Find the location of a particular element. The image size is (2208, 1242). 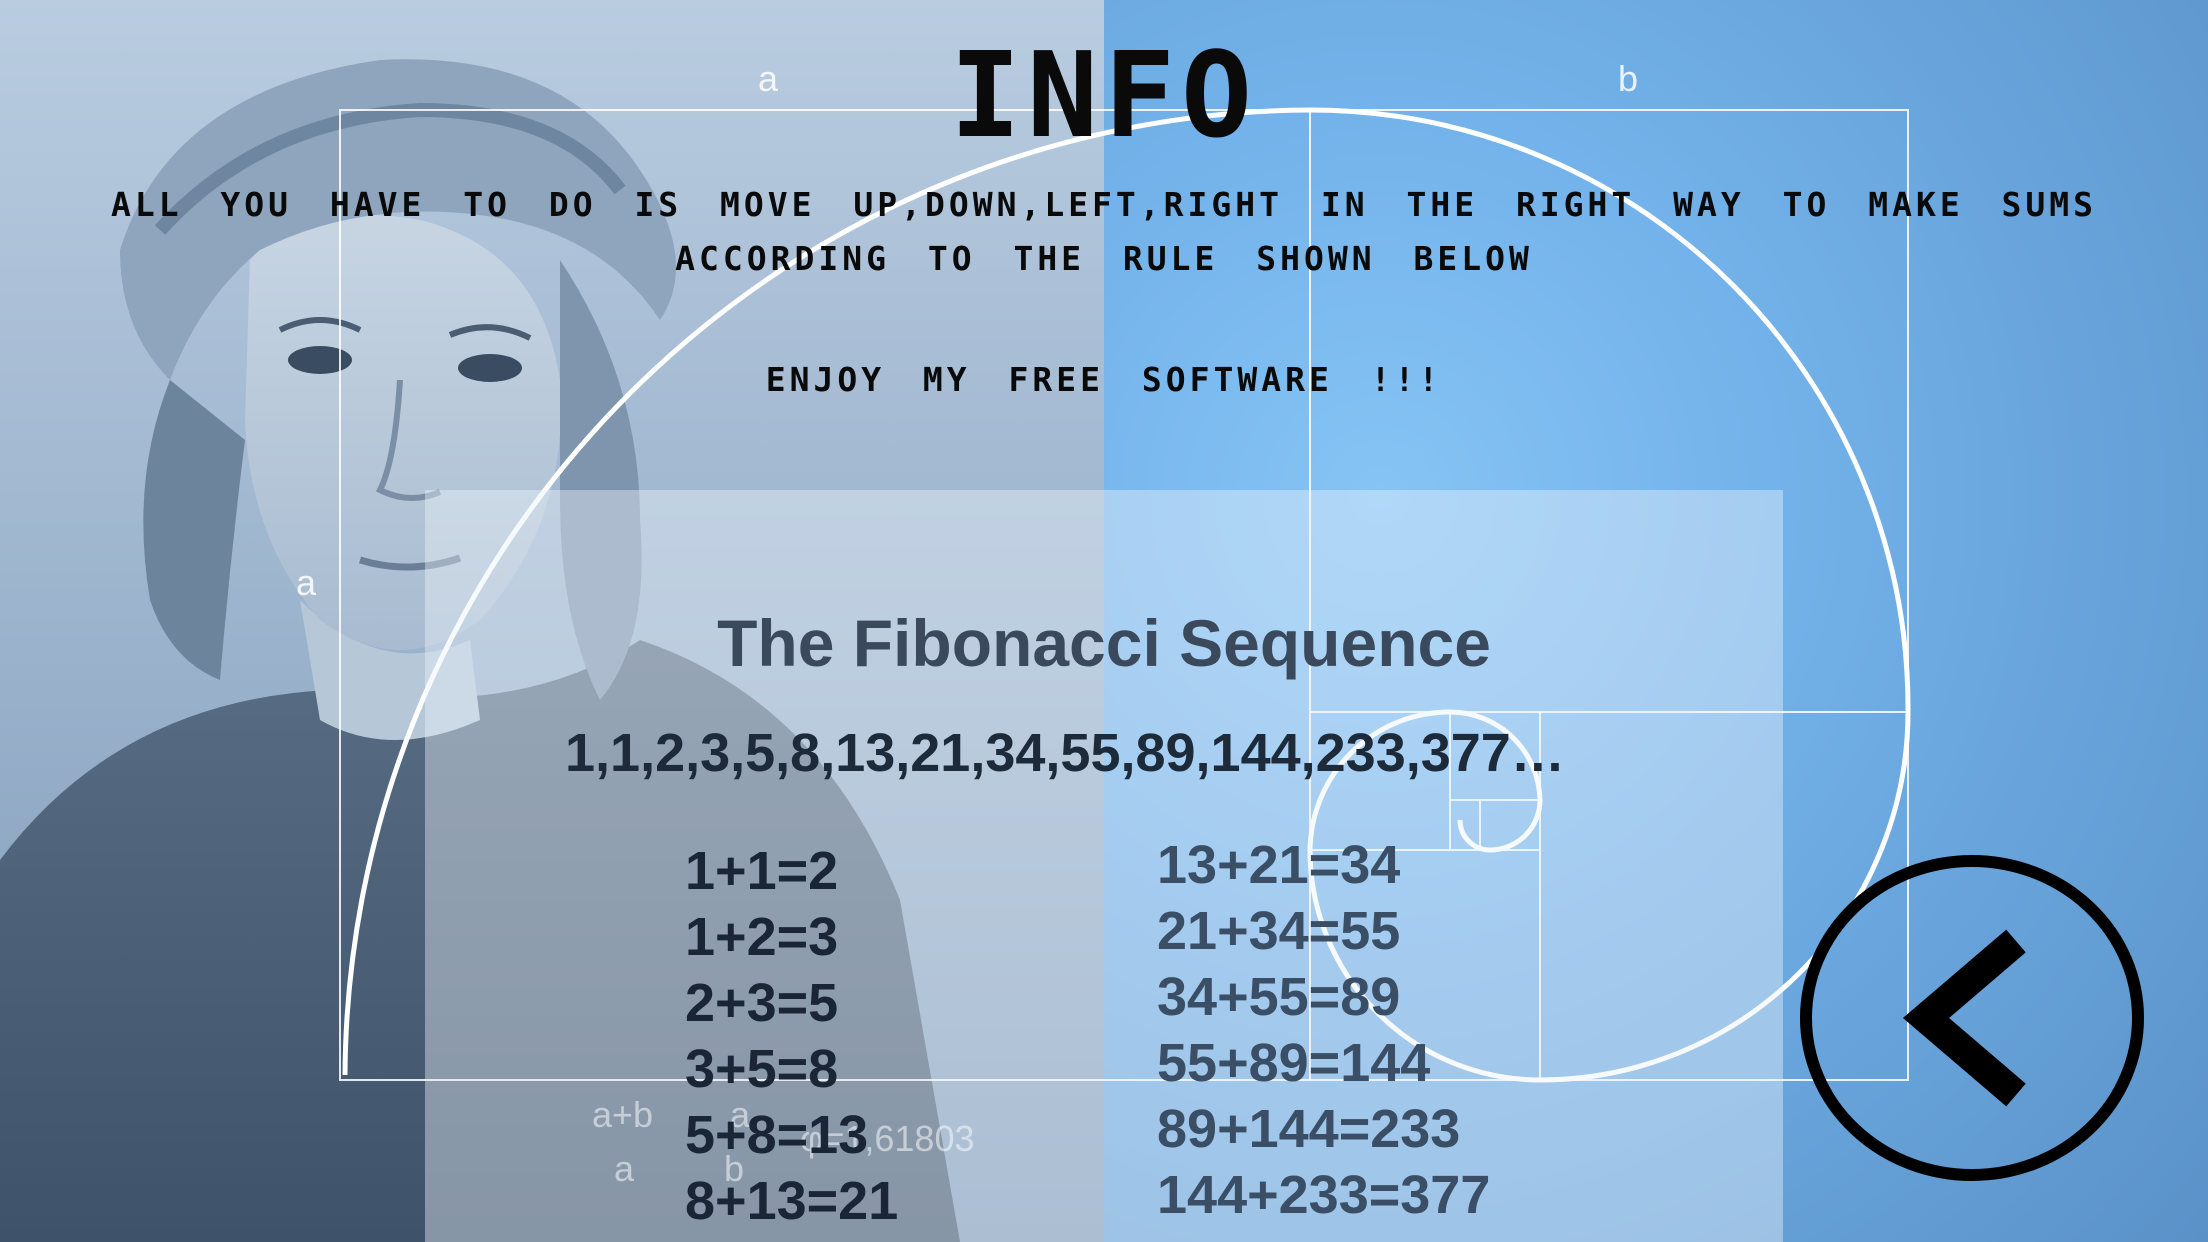

sum-item: 5+8=13 is located at coordinates (777, 1135).